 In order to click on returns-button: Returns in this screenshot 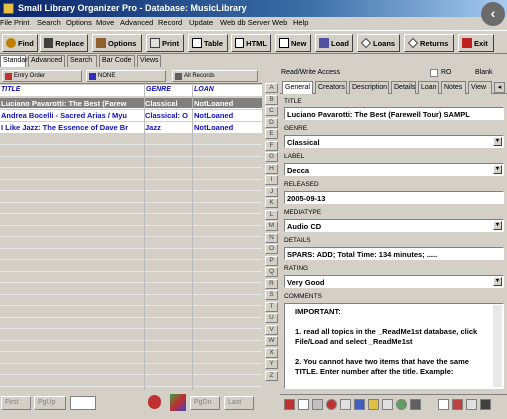, I will do `click(429, 43)`.